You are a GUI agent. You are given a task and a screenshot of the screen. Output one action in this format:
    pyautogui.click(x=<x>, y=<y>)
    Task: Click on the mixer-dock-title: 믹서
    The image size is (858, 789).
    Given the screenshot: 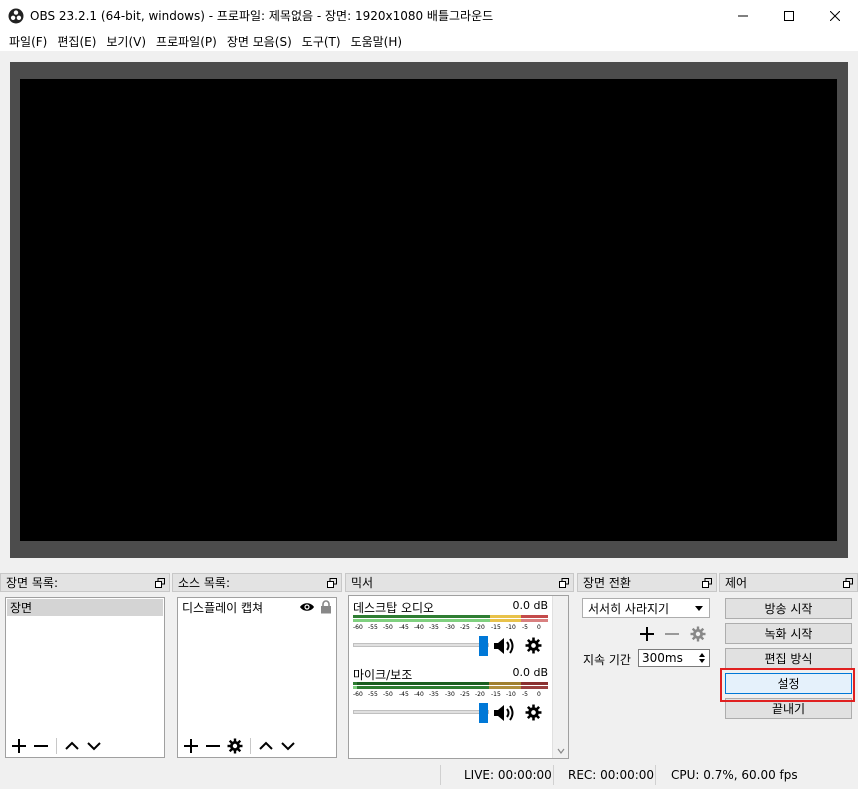 What is the action you would take?
    pyautogui.click(x=459, y=582)
    